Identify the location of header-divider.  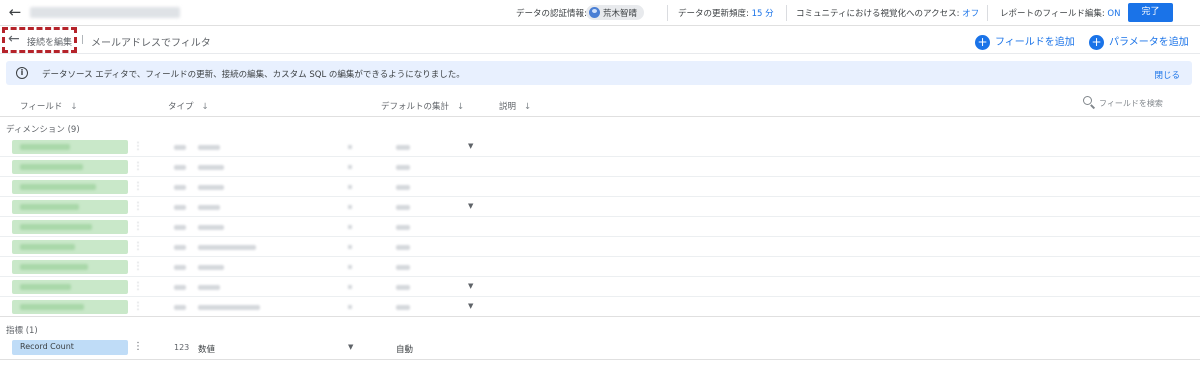
(600, 116).